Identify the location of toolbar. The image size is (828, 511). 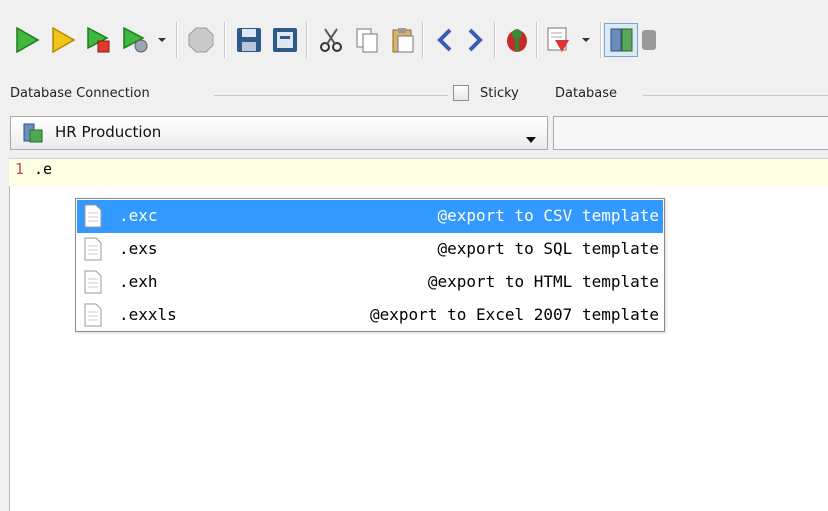
(414, 38).